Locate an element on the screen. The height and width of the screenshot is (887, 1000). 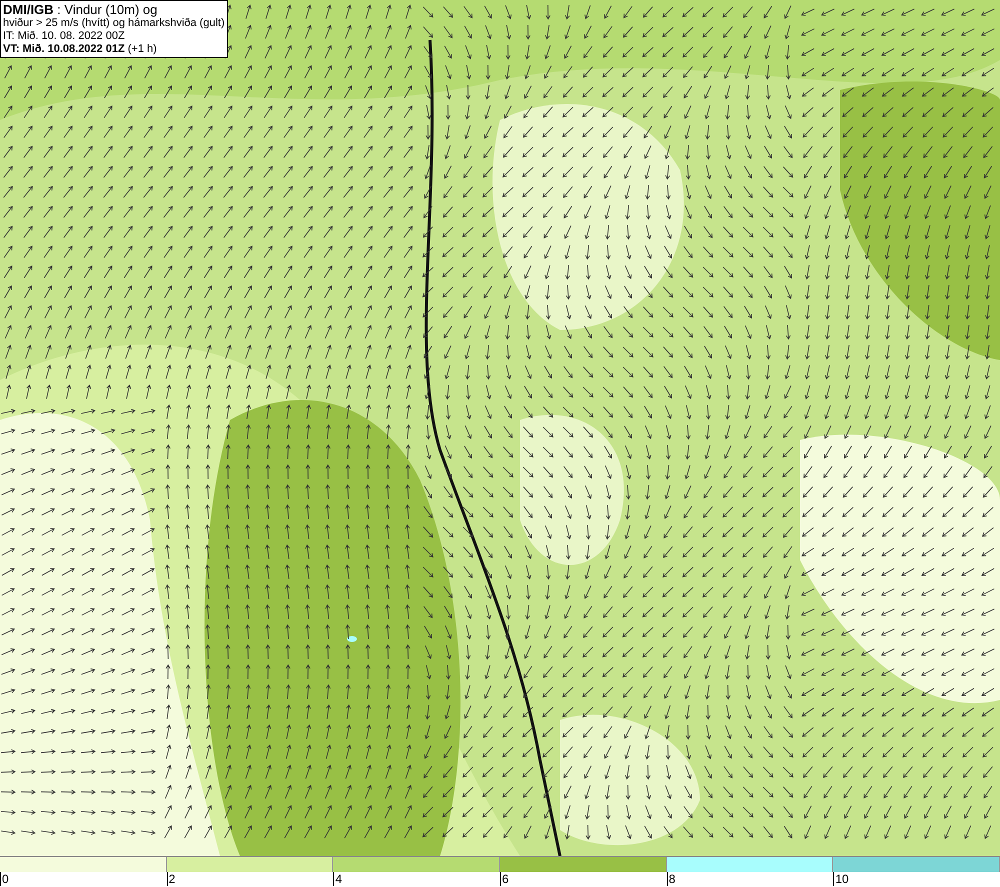
info-text: VT: Mið. 10.08.2022 01Z (+1 h) is located at coordinates (80, 49).